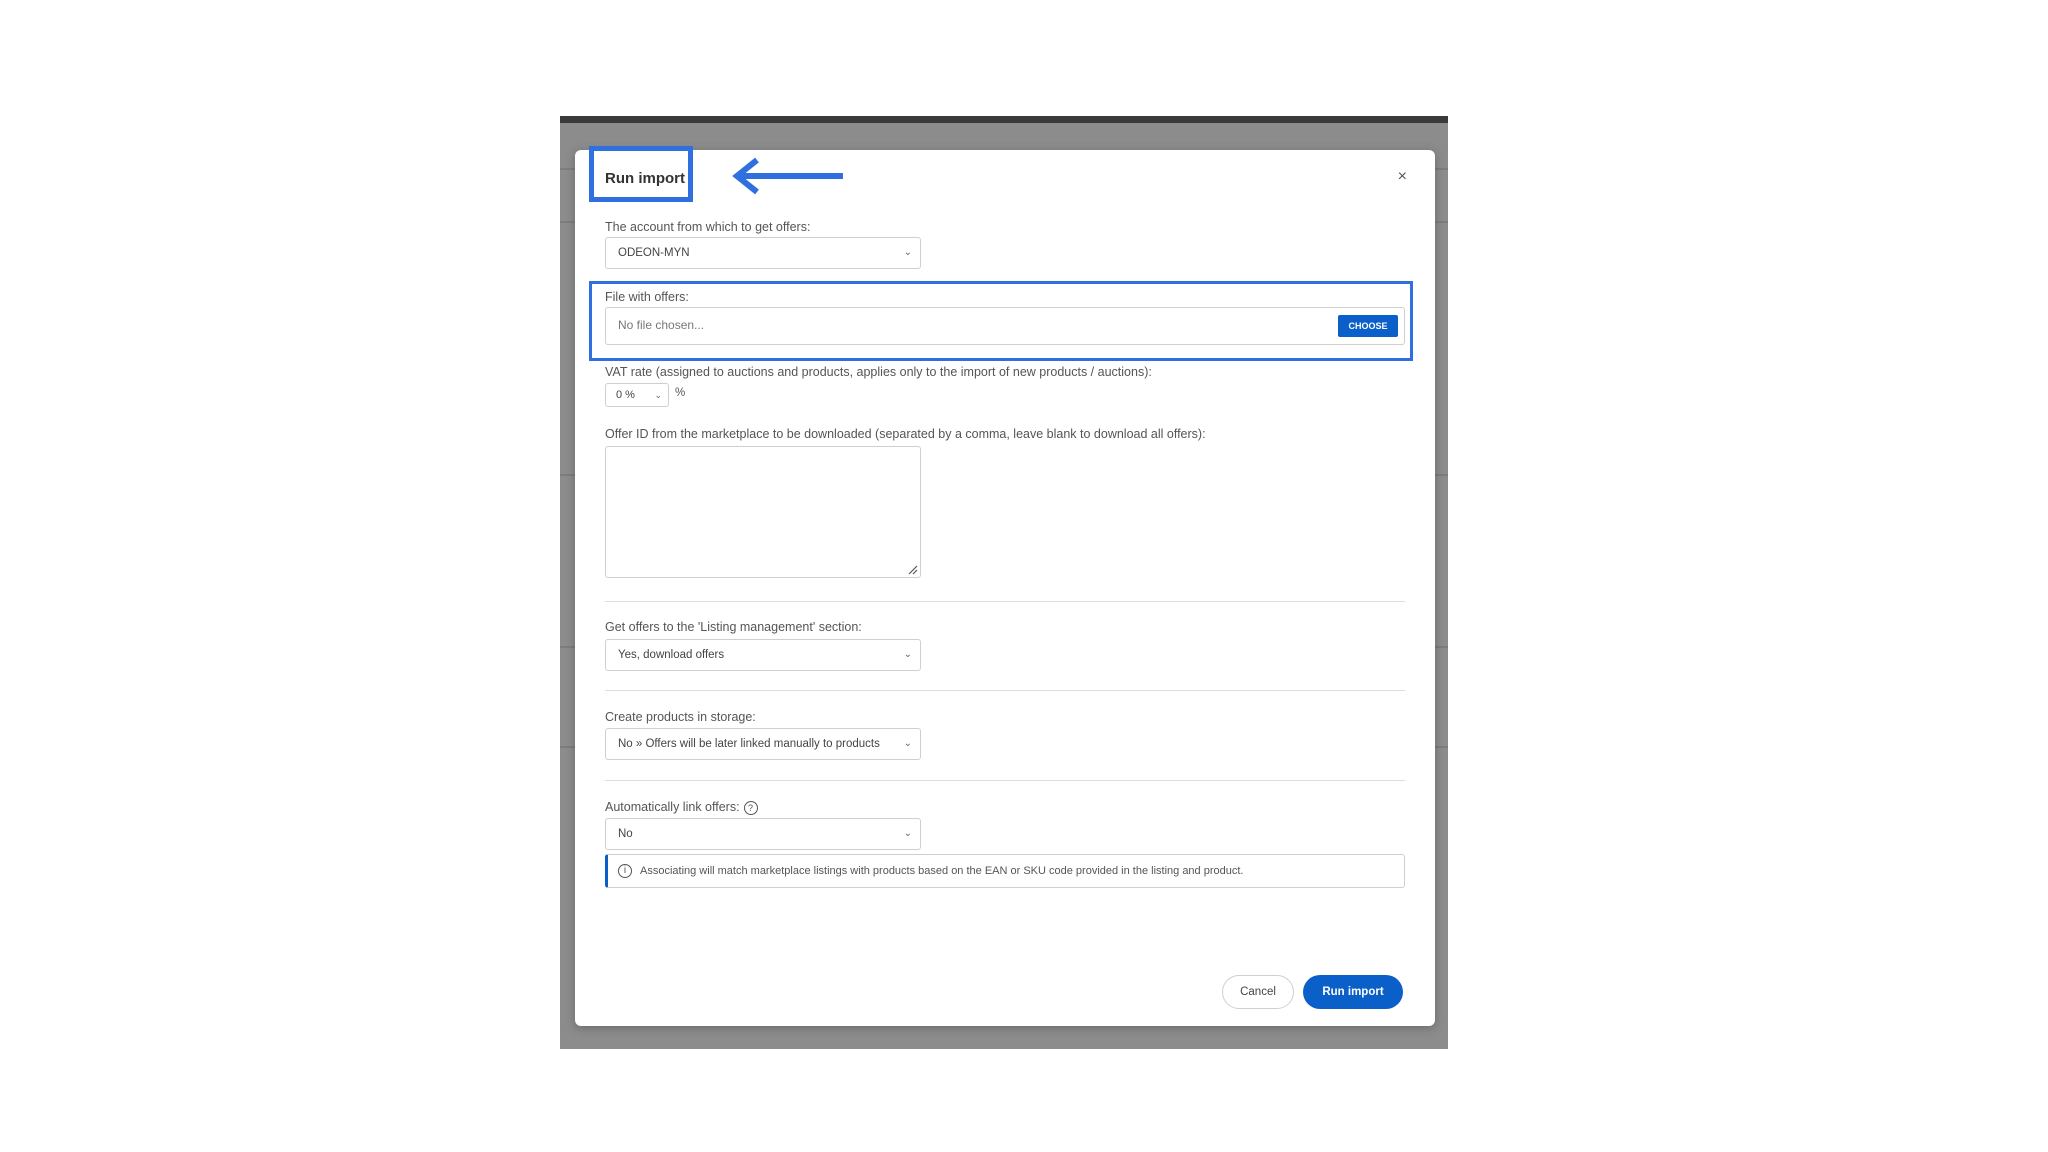 This screenshot has width=2048, height=1152. Describe the element at coordinates (680, 717) in the screenshot. I see `storage-label: Create products in storage:` at that location.